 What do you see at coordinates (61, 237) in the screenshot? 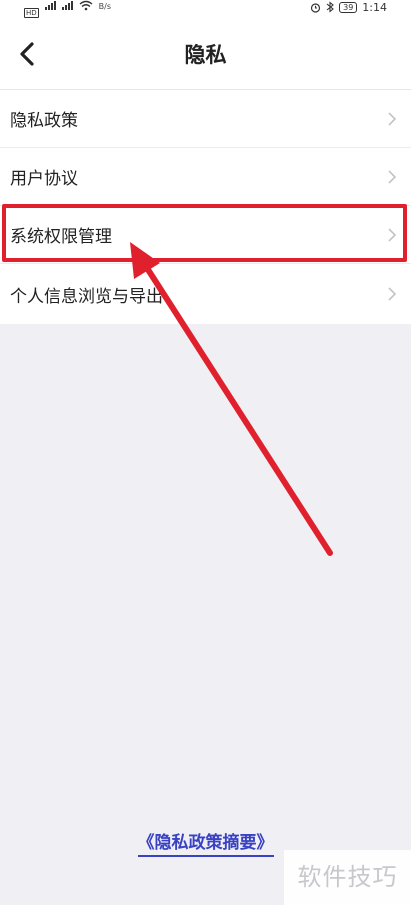
I see `list-item-label: 系统权限管理` at bounding box center [61, 237].